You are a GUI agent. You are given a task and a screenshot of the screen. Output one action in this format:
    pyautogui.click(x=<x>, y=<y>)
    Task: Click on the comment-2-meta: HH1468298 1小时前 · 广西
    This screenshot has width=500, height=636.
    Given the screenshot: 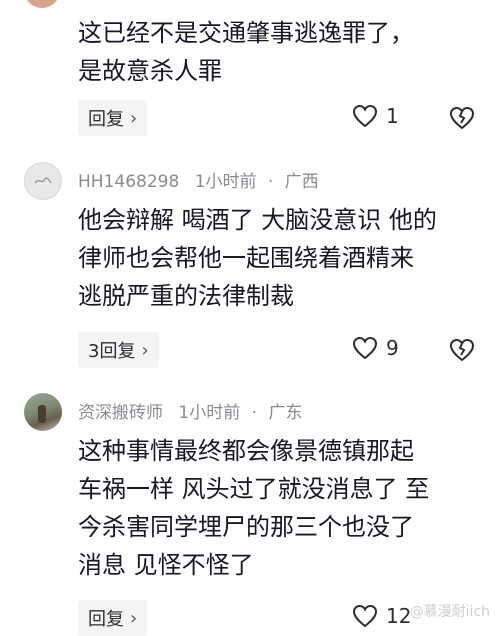 What is the action you would take?
    pyautogui.click(x=198, y=179)
    